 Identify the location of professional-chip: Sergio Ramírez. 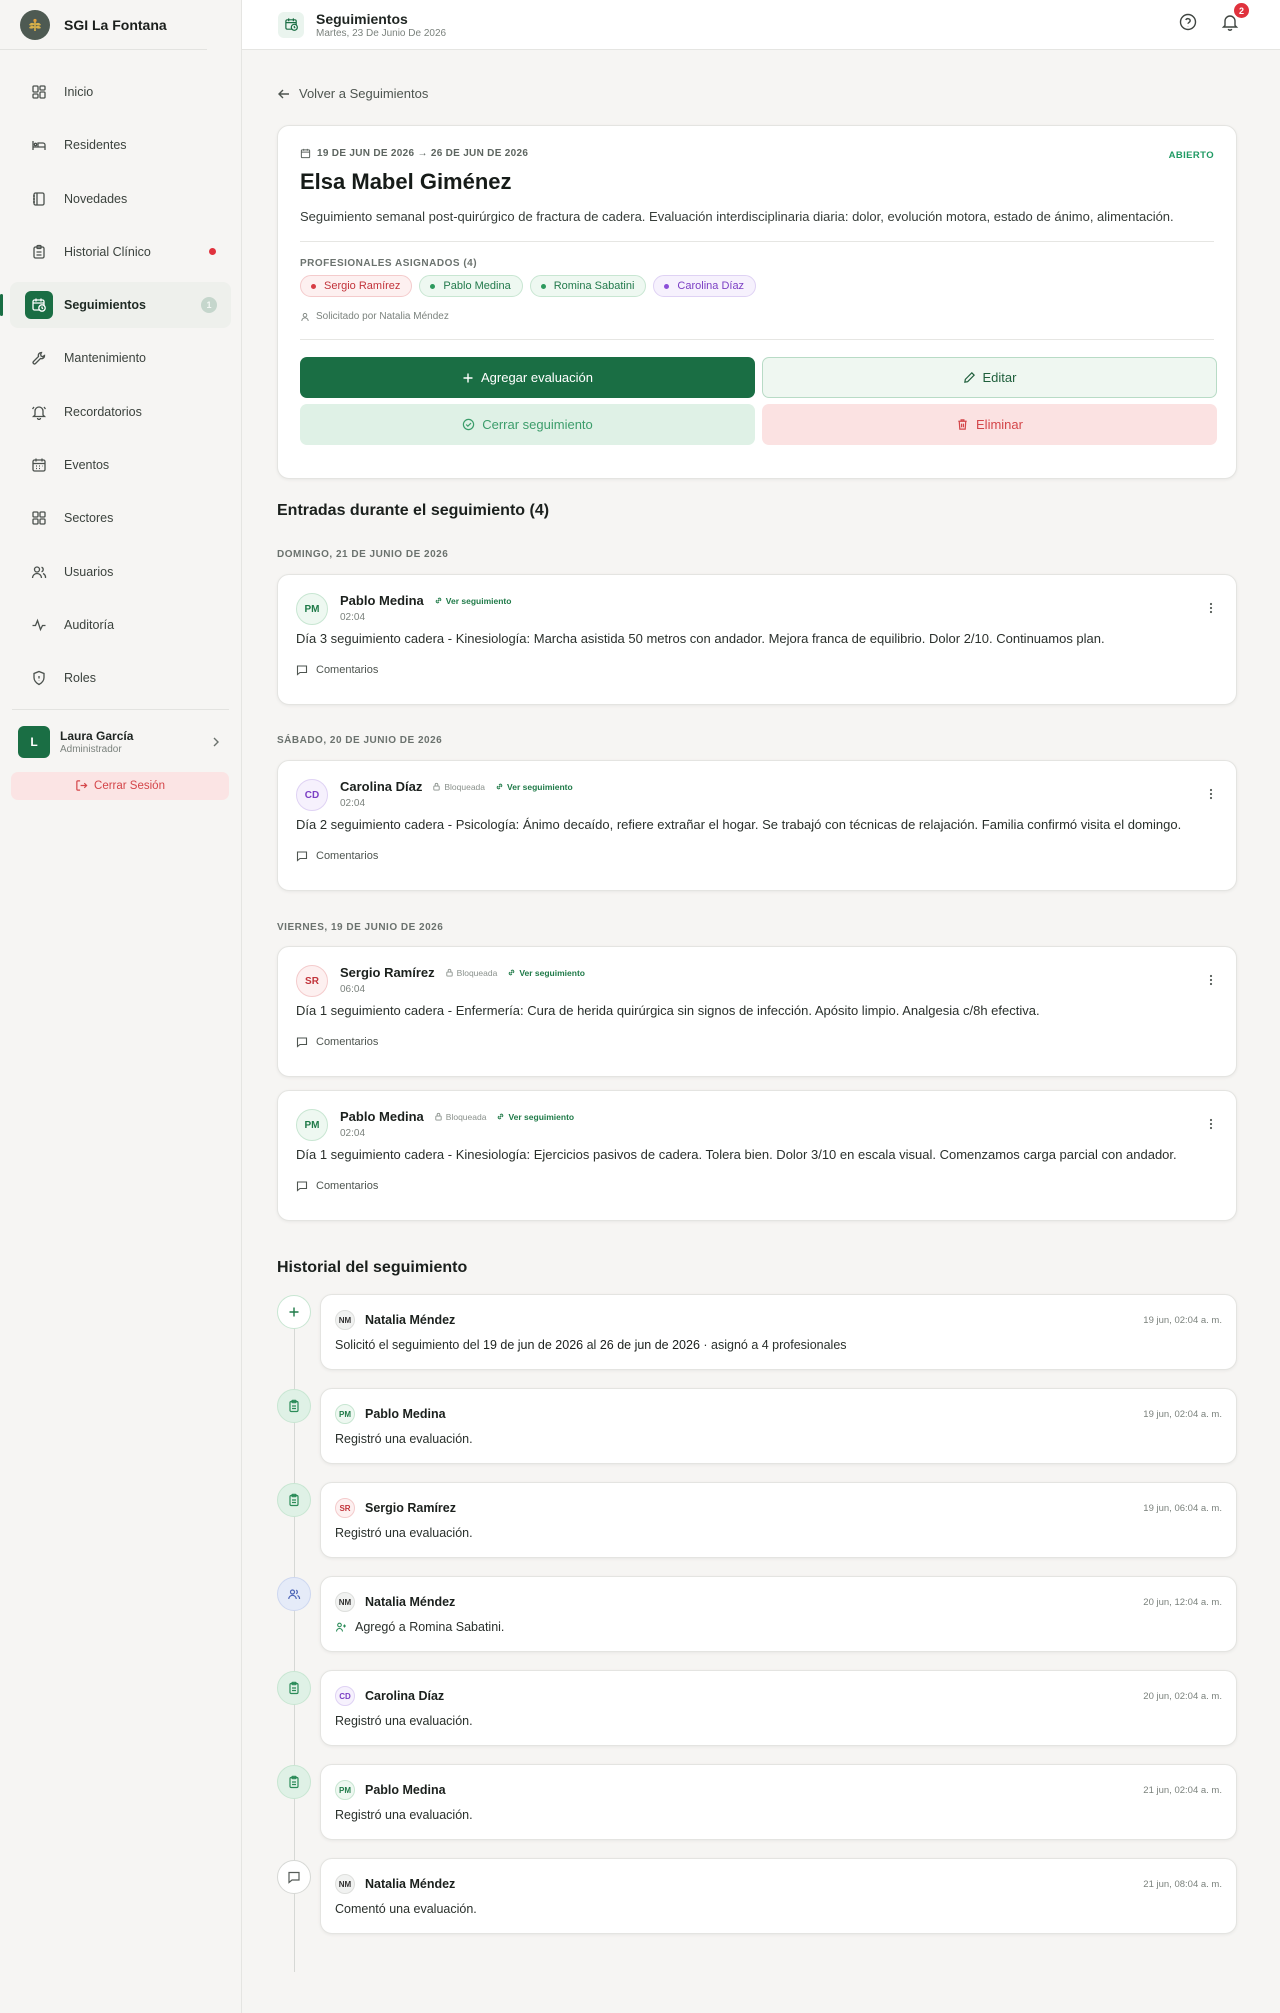
(356, 286).